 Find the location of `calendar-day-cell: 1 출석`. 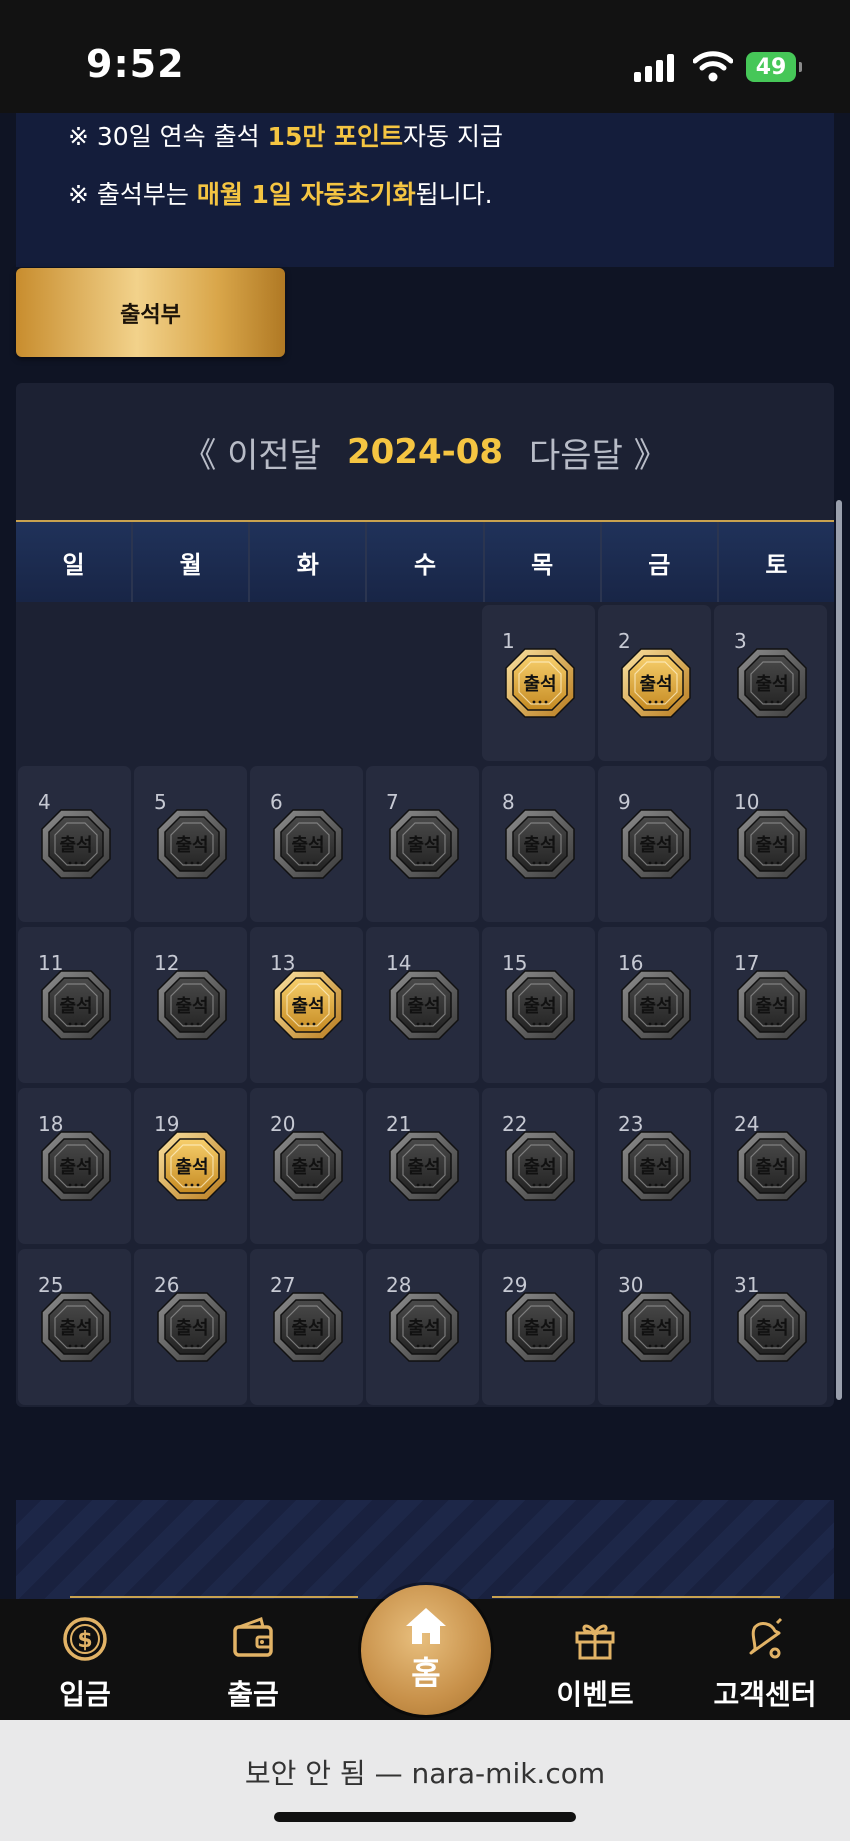

calendar-day-cell: 1 출석 is located at coordinates (538, 683).